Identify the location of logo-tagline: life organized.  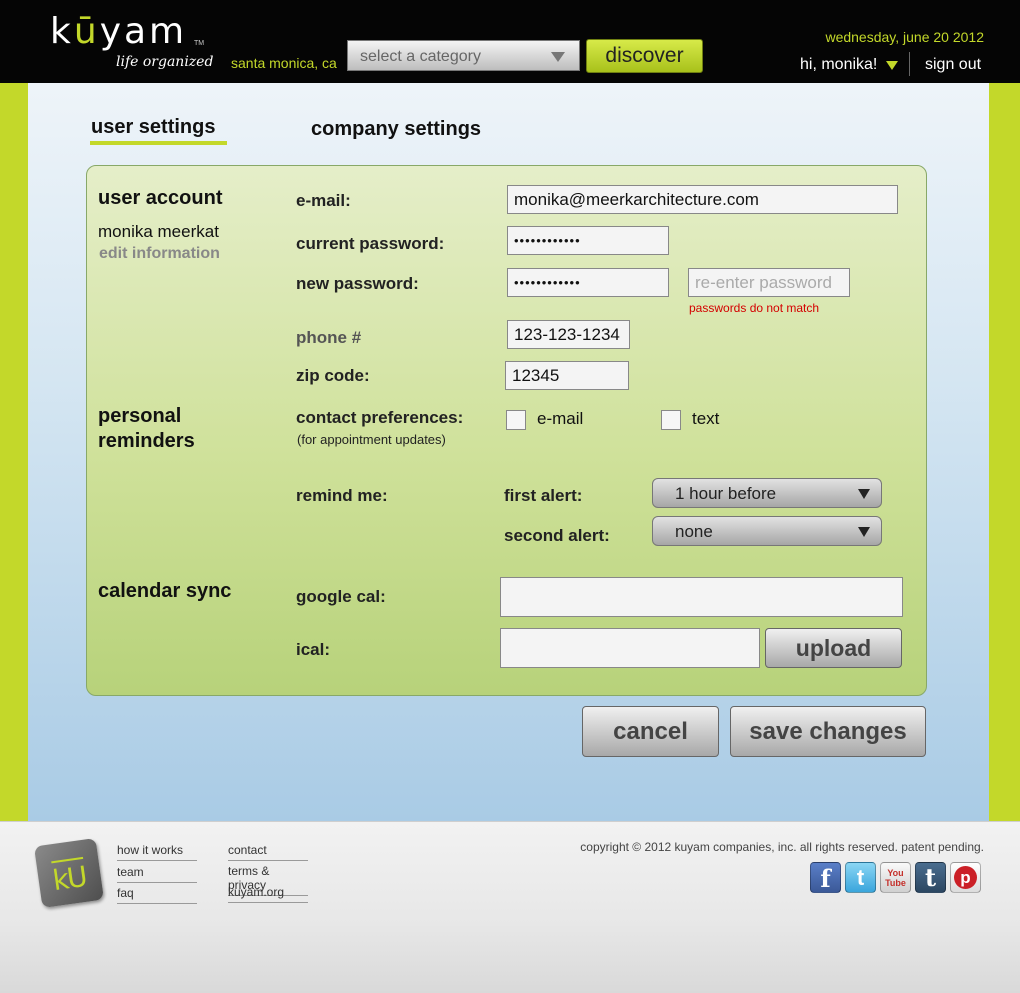
(165, 62).